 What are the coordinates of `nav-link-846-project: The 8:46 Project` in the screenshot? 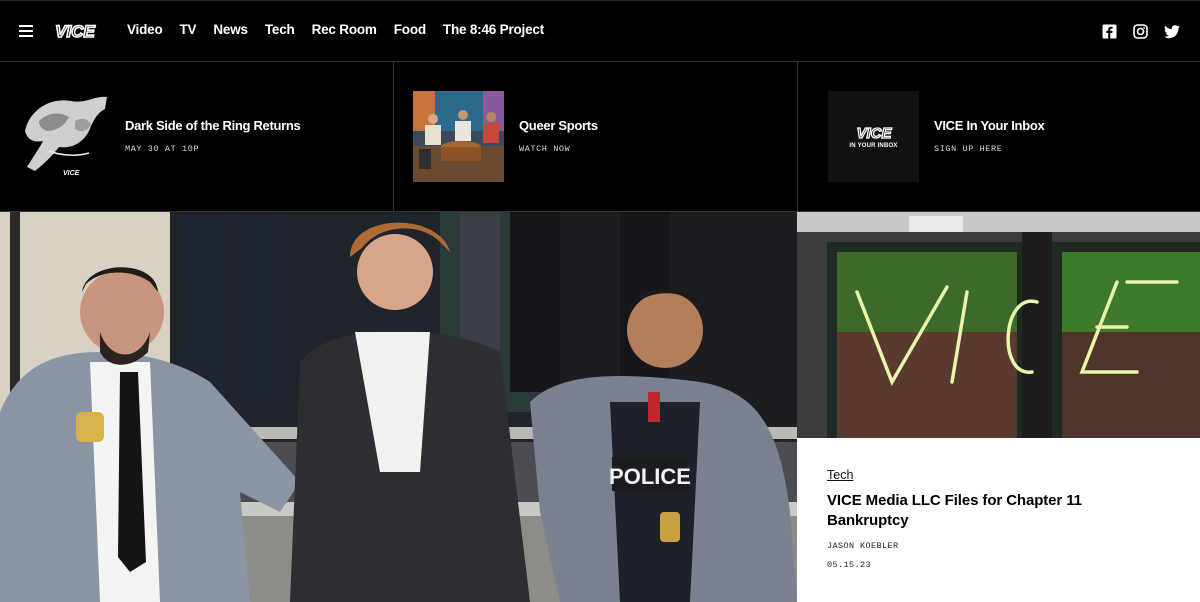 It's located at (493, 29).